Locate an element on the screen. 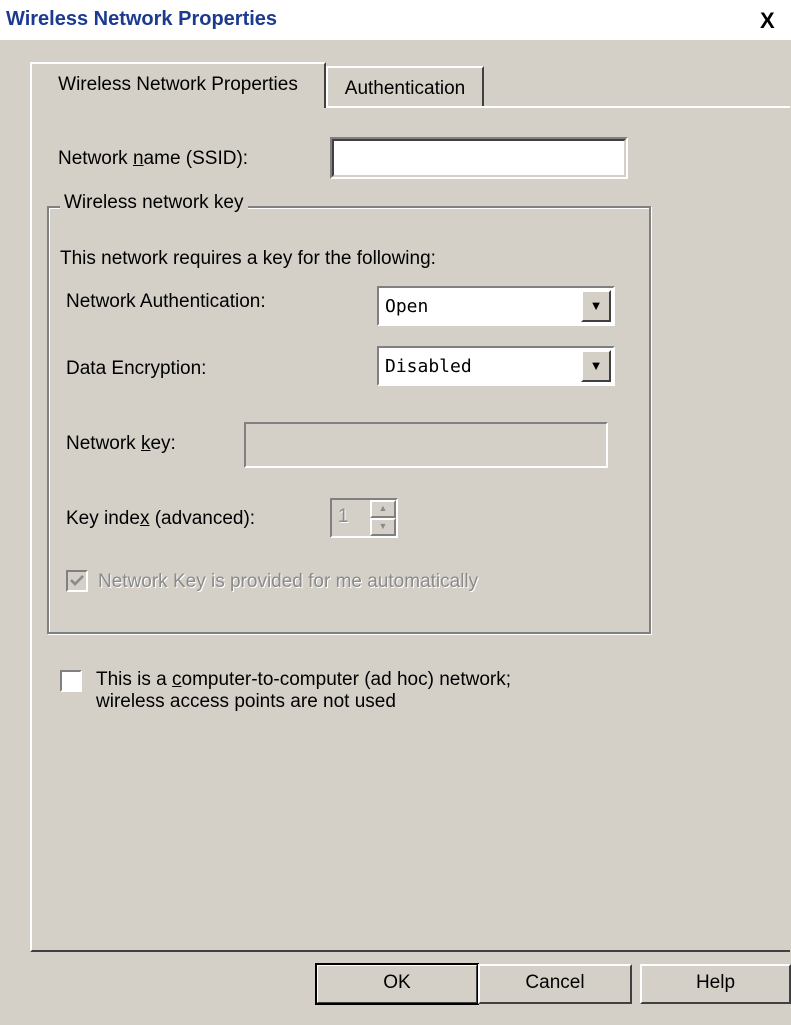 Image resolution: width=791 pixels, height=1025 pixels. help-button: Help is located at coordinates (715, 984).